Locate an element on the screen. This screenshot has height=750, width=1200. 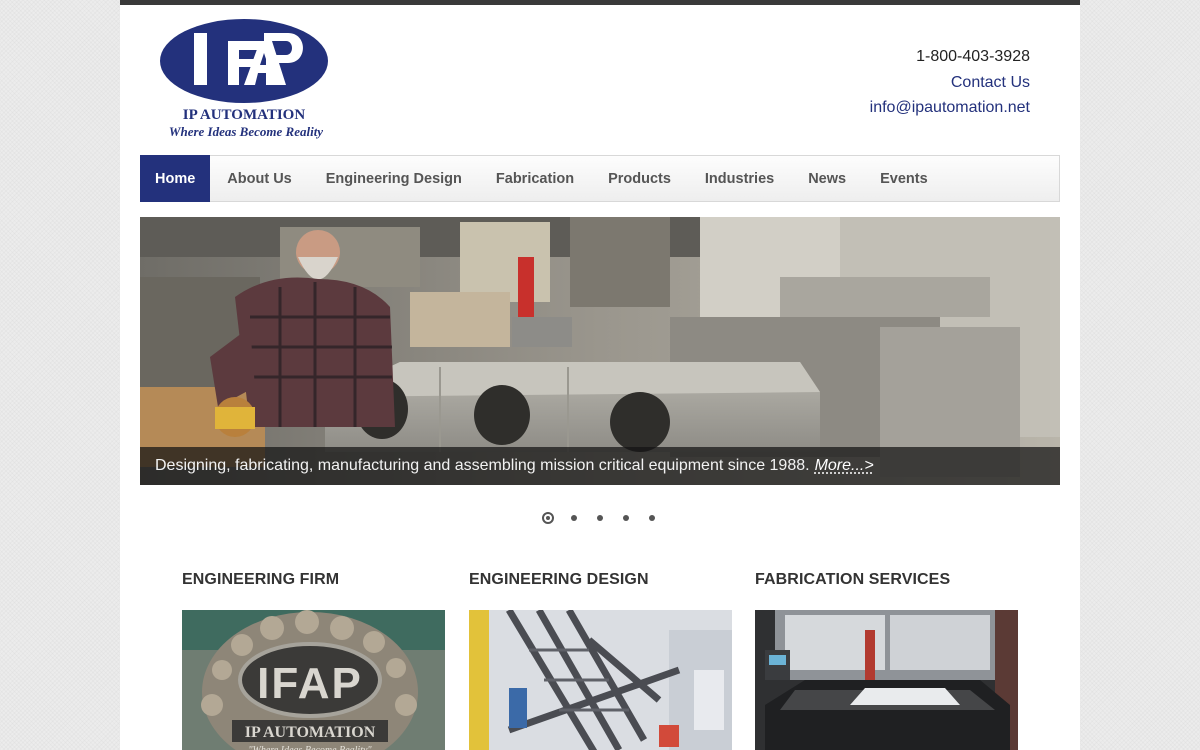
site-logo: IP AUTOMATION Where Ideas Become Reality is located at coordinates (246, 82).